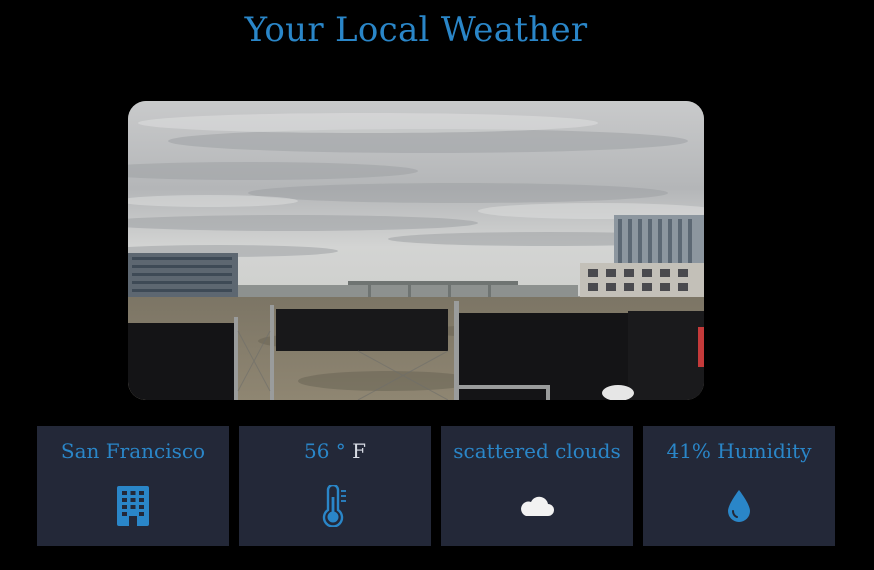  What do you see at coordinates (416, 30) in the screenshot?
I see `page-title: Your Local Weather` at bounding box center [416, 30].